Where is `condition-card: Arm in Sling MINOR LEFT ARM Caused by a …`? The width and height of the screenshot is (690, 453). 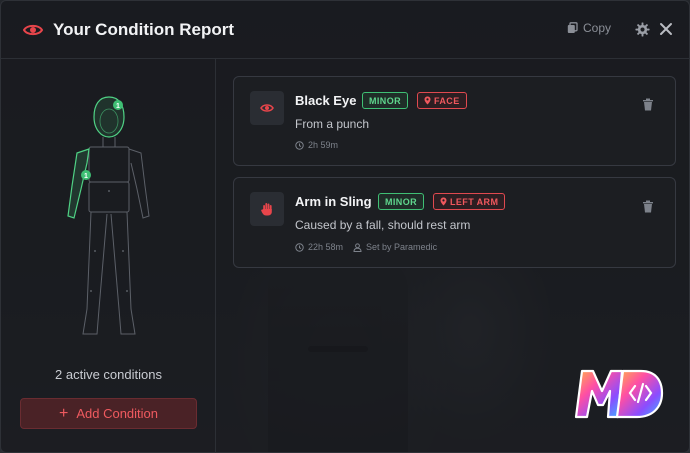
condition-card: Arm in Sling MINOR LEFT ARM Caused by a … is located at coordinates (454, 222).